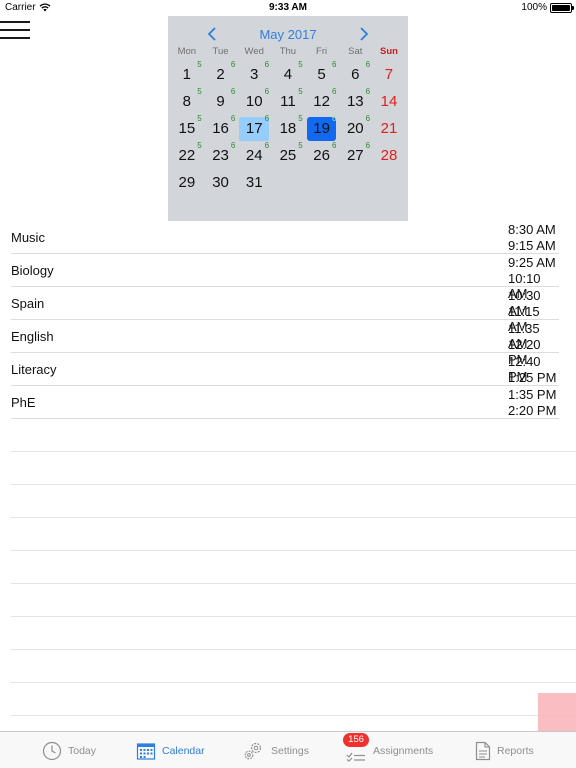  Describe the element at coordinates (557, 712) in the screenshot. I see `floating-marker` at that location.